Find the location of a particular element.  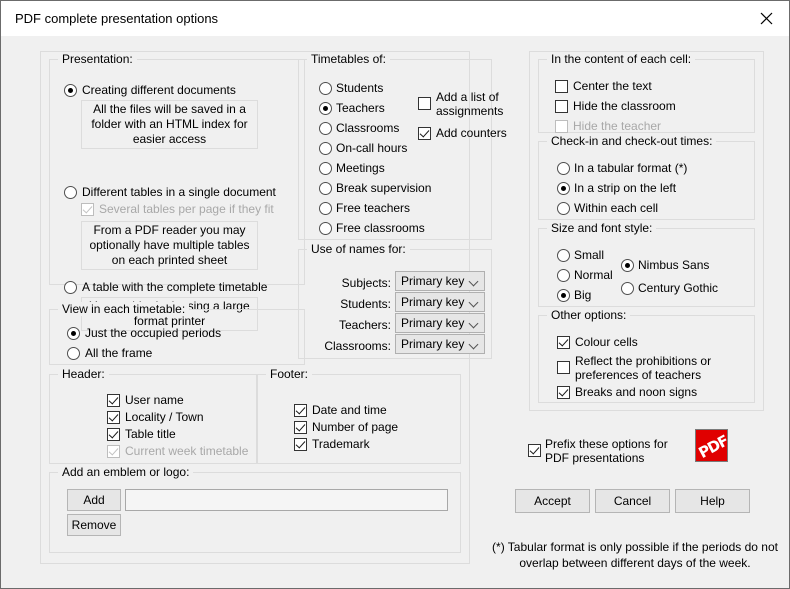

view-in-each-timetable-legend: View in each timetable: is located at coordinates (124, 309).